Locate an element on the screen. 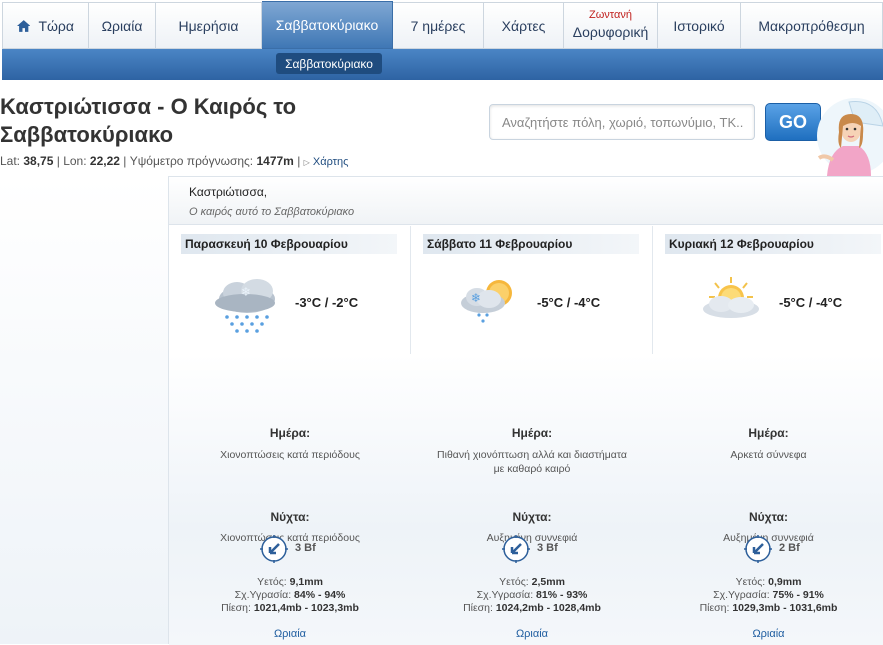  tab-now-label: Τώρα is located at coordinates (56, 25).